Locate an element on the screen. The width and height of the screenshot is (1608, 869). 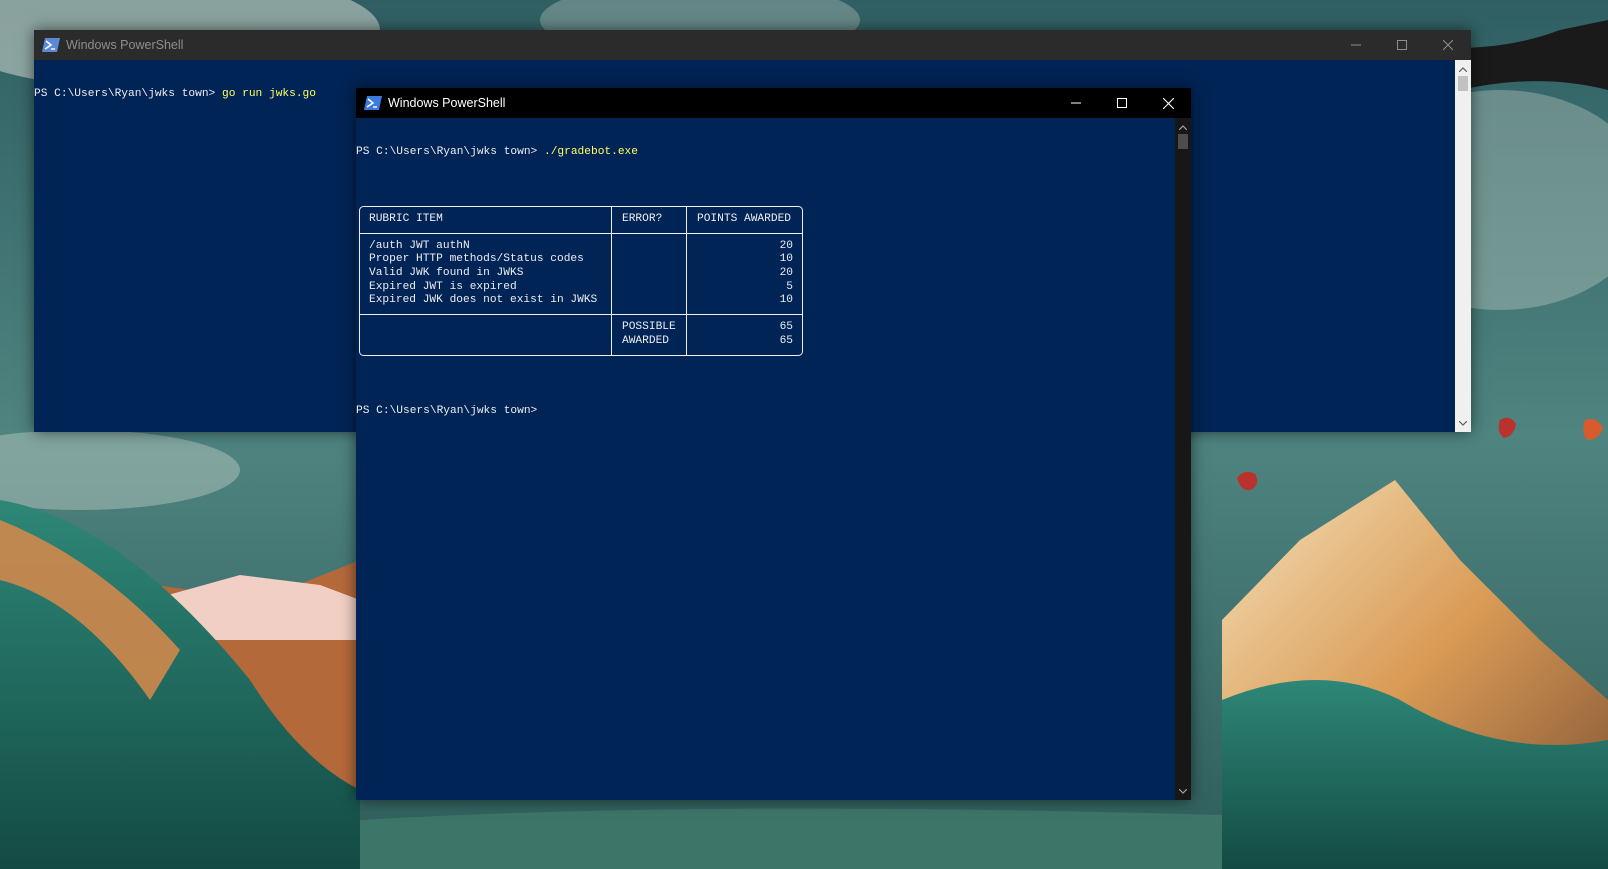
rubric-points: 5 is located at coordinates (789, 286).